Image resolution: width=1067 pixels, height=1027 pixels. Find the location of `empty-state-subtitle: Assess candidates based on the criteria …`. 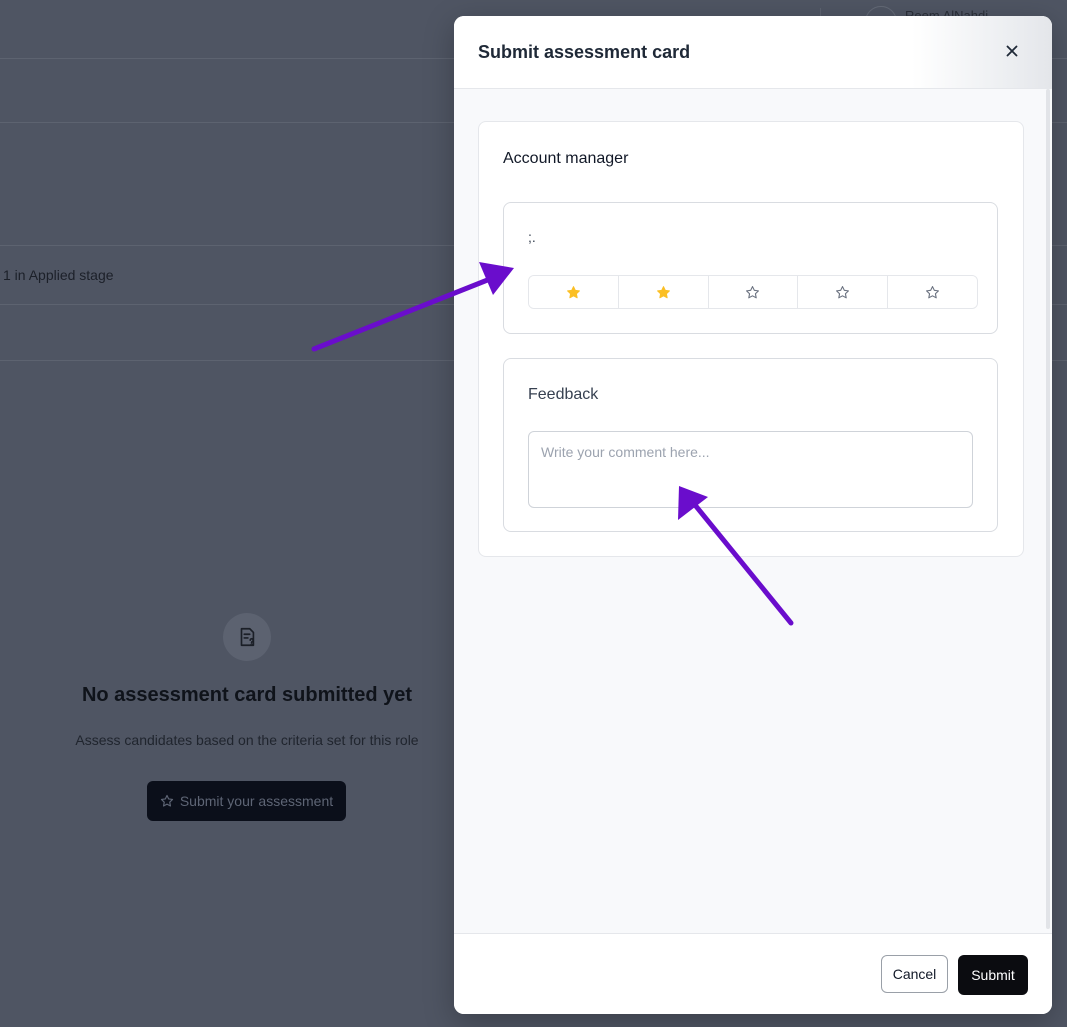

empty-state-subtitle: Assess candidates based on the criteria … is located at coordinates (247, 740).